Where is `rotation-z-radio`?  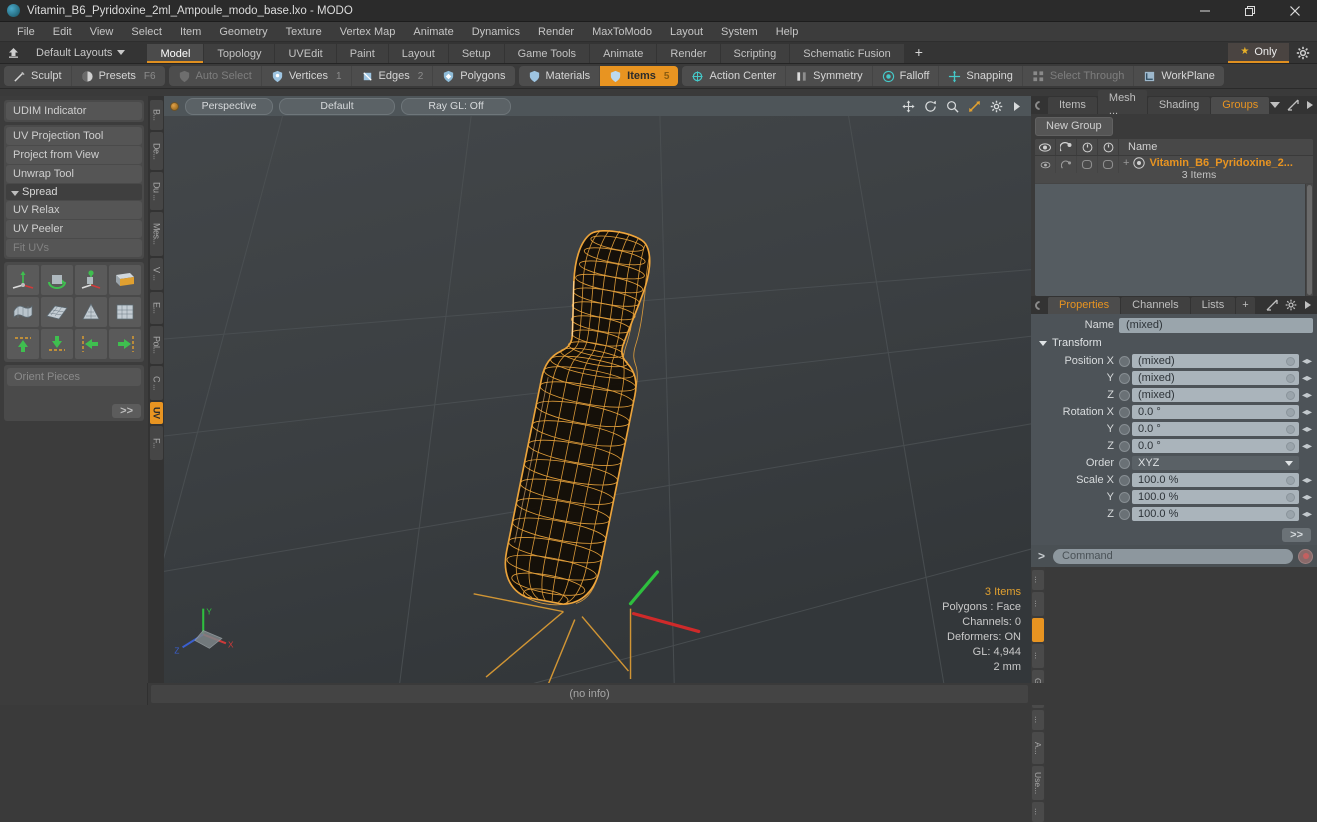
rotation-z-radio is located at coordinates (1124, 446).